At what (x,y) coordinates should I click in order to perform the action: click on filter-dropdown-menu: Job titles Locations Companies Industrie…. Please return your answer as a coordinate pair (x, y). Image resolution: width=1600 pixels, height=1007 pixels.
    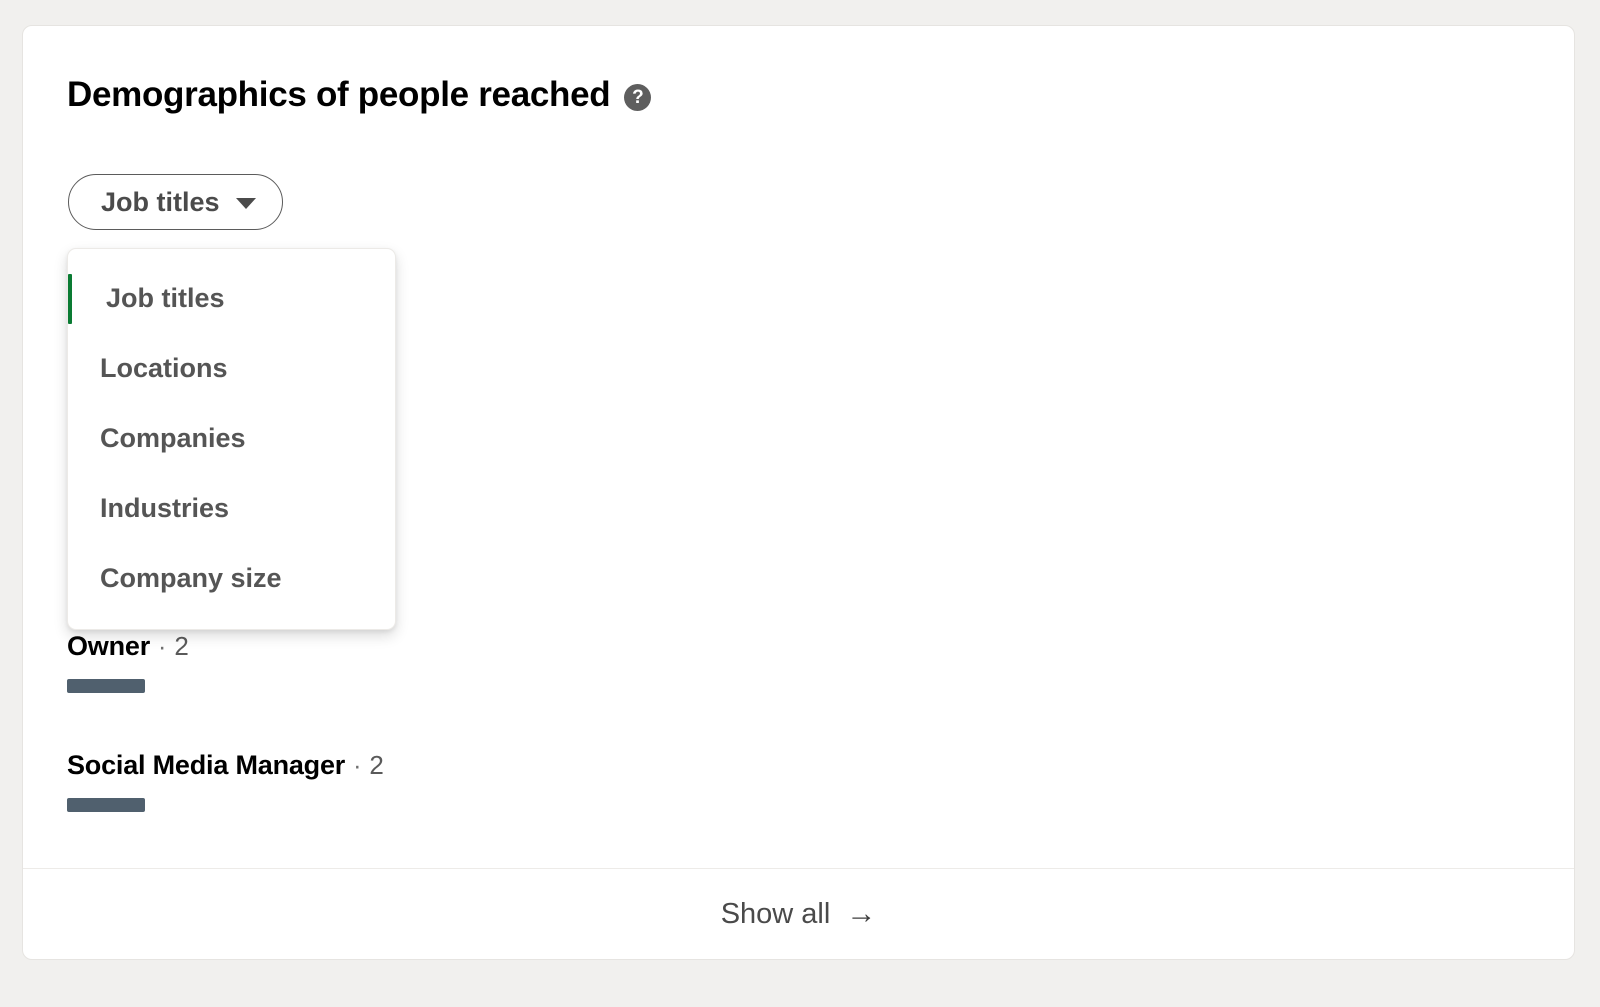
    Looking at the image, I should click on (231, 439).